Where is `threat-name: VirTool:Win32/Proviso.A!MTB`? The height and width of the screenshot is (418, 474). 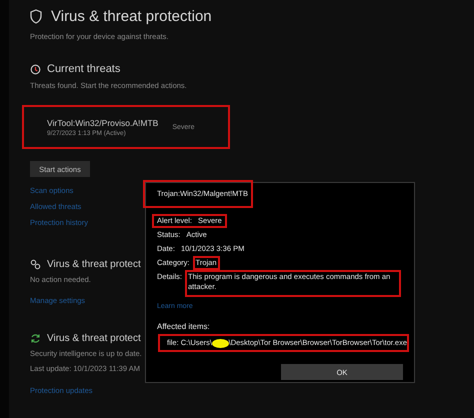
threat-name: VirTool:Win32/Proviso.A!MTB is located at coordinates (102, 123).